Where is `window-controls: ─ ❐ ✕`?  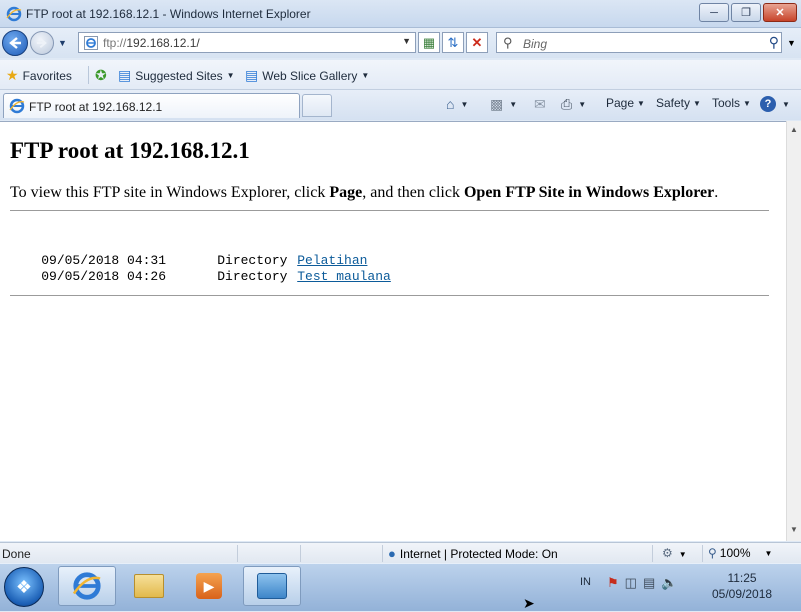
window-controls: ─ ❐ ✕ is located at coordinates (747, 12).